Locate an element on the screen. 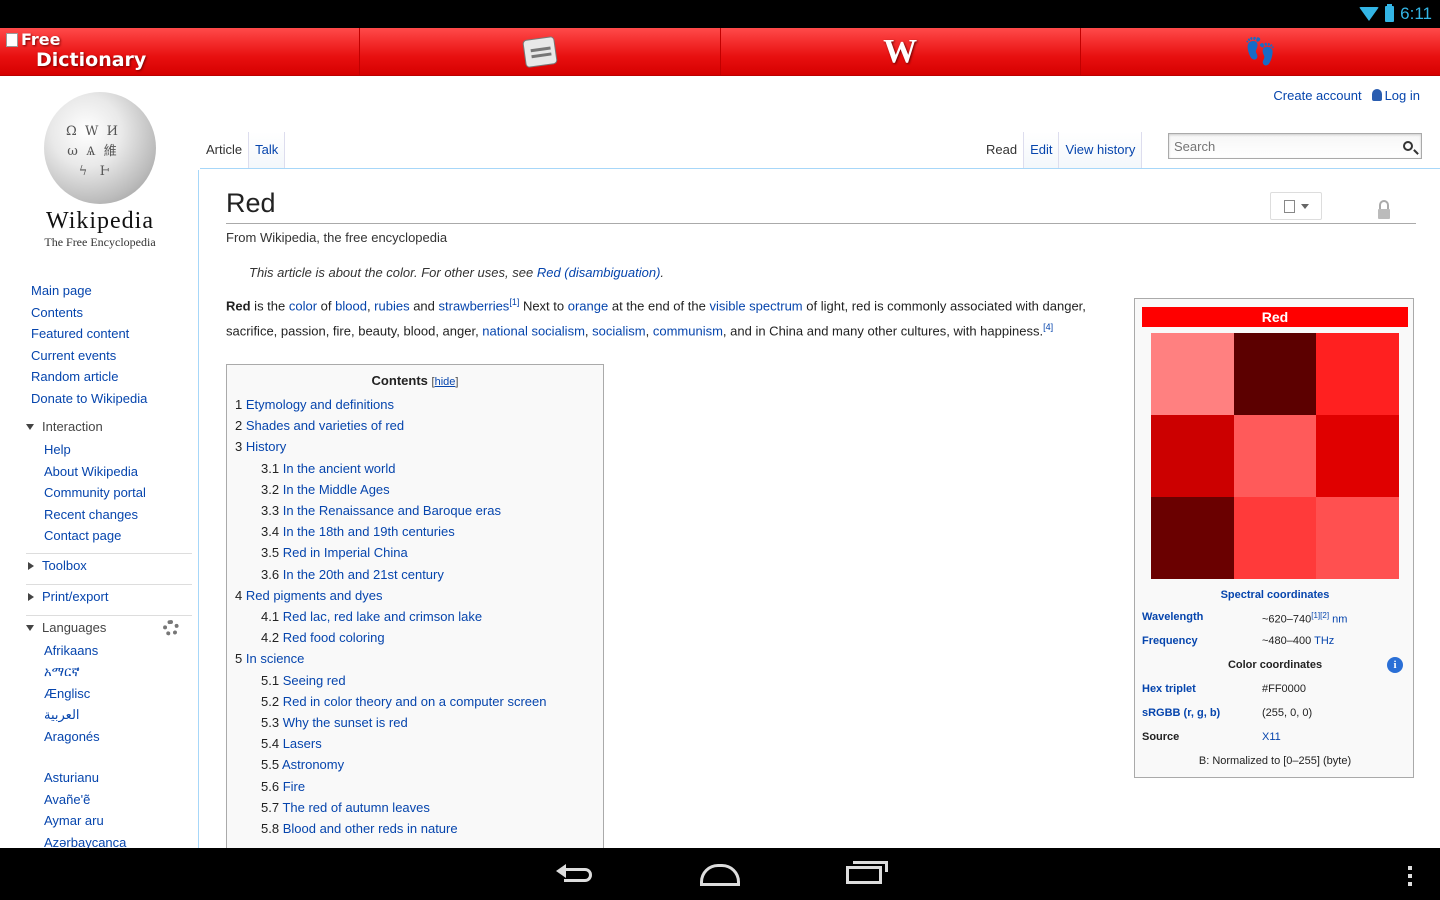 The width and height of the screenshot is (1440, 900). tab-view-history: View history is located at coordinates (1101, 150).